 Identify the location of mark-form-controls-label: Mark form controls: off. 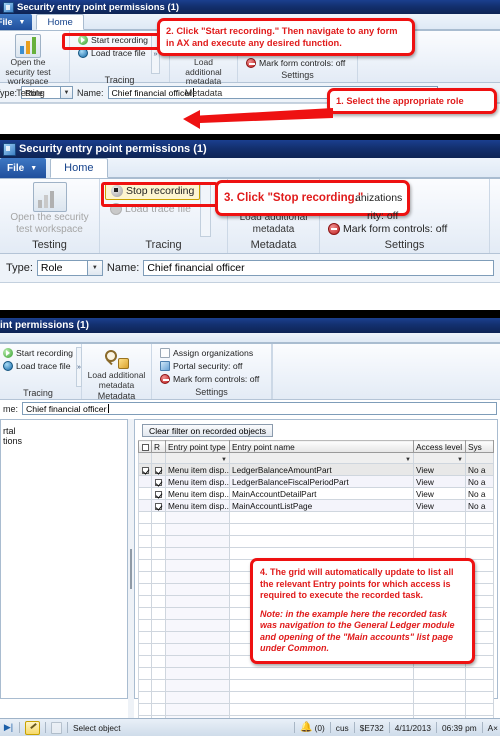
(395, 229).